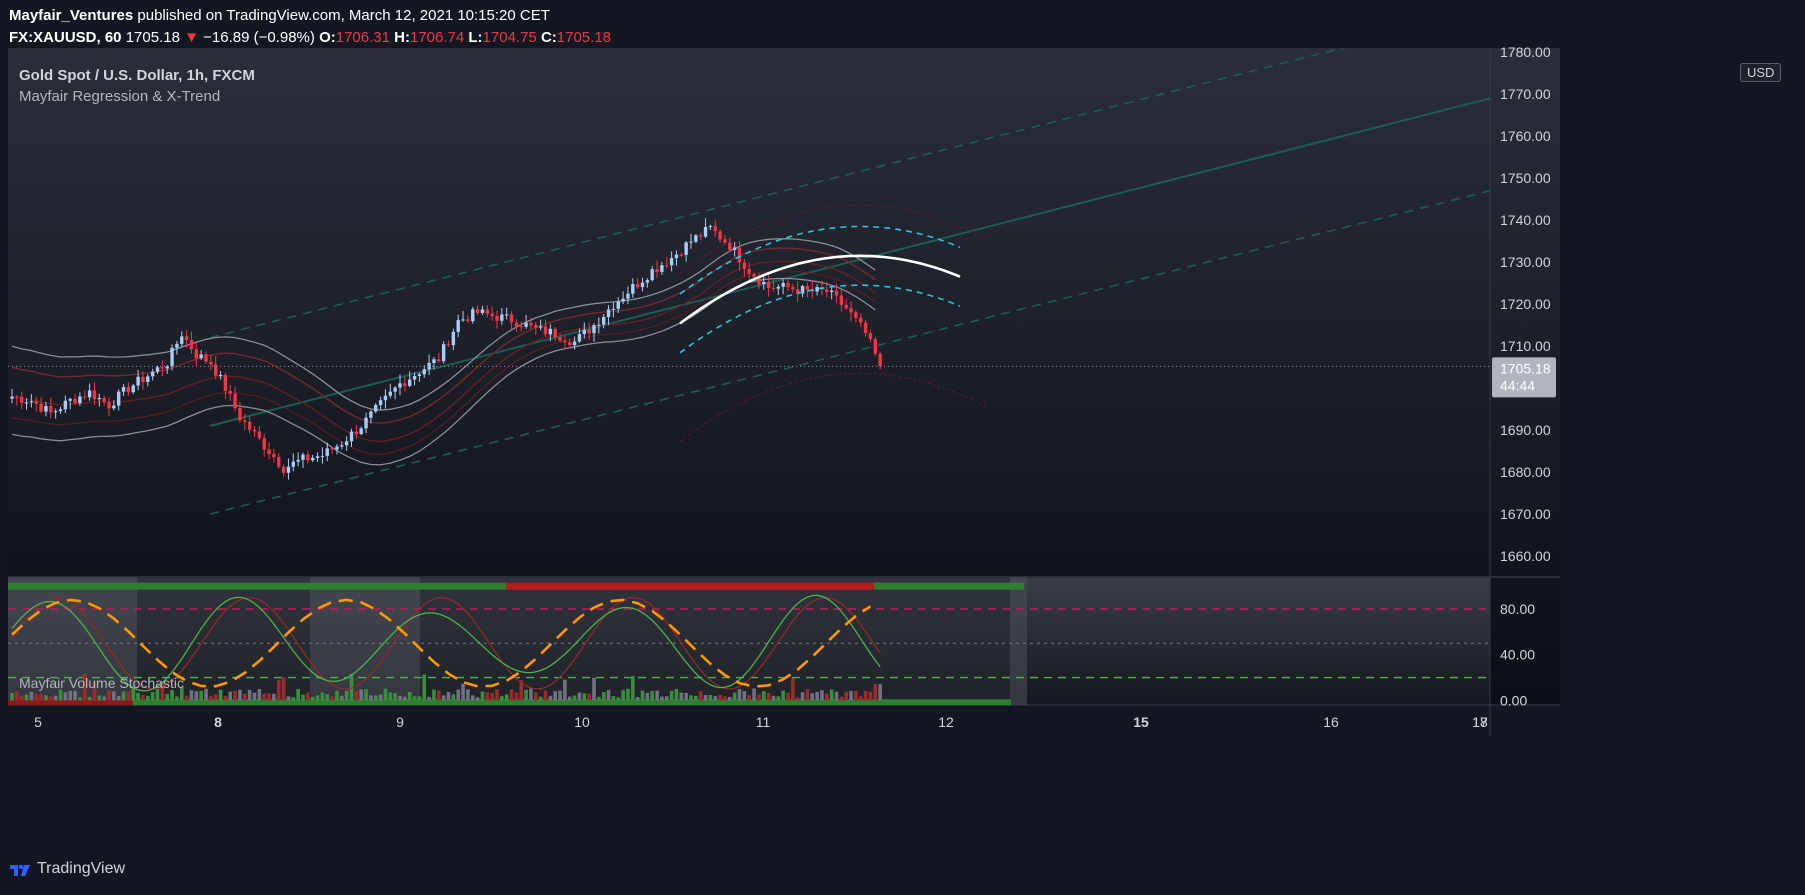 This screenshot has height=895, width=1805. What do you see at coordinates (119, 96) in the screenshot?
I see `indicator-legend-name: Mayfair Regression & X-Trend` at bounding box center [119, 96].